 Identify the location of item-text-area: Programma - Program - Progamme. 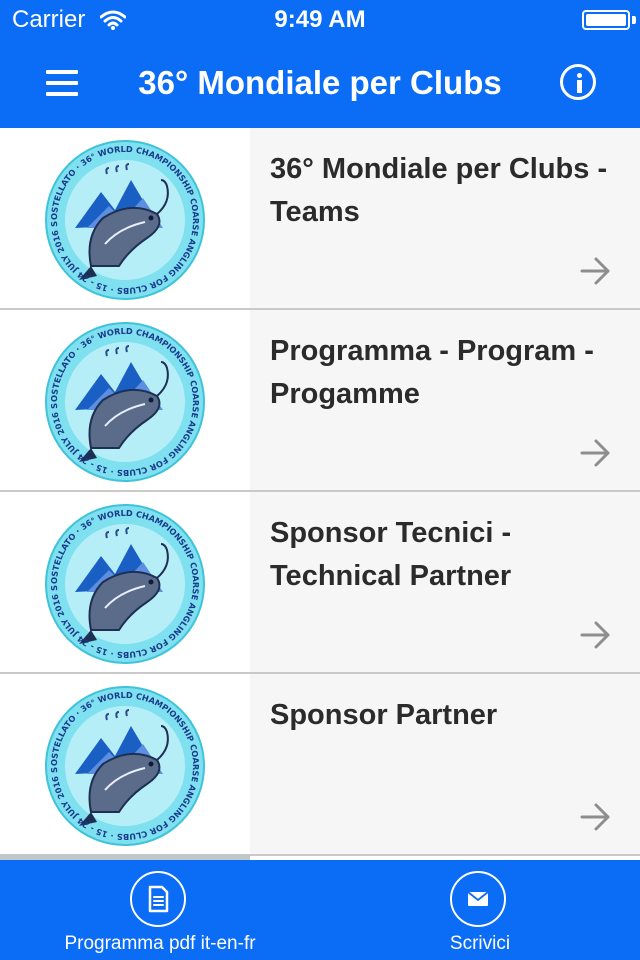
(445, 400).